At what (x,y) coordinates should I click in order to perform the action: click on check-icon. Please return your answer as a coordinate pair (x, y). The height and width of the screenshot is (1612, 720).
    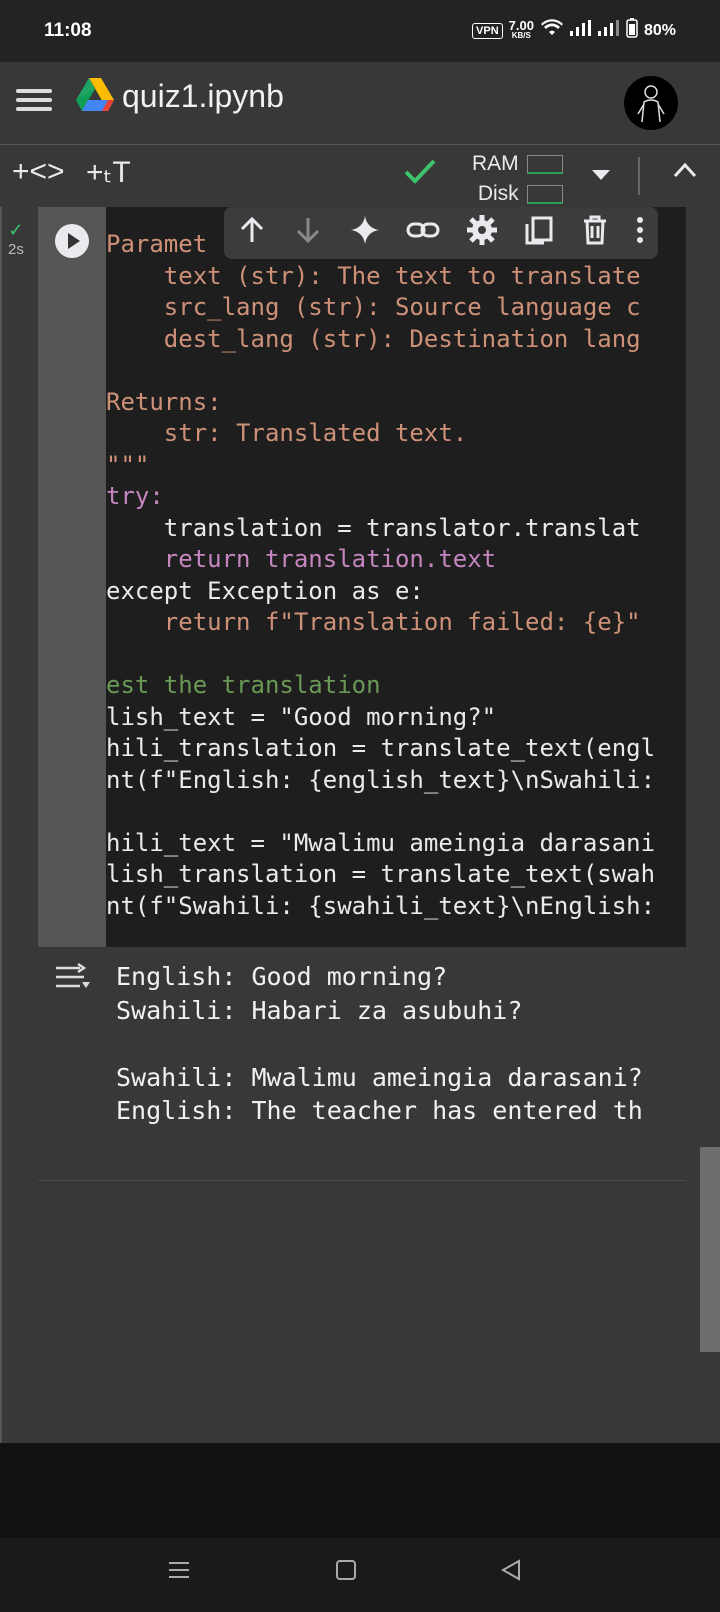
    Looking at the image, I should click on (420, 175).